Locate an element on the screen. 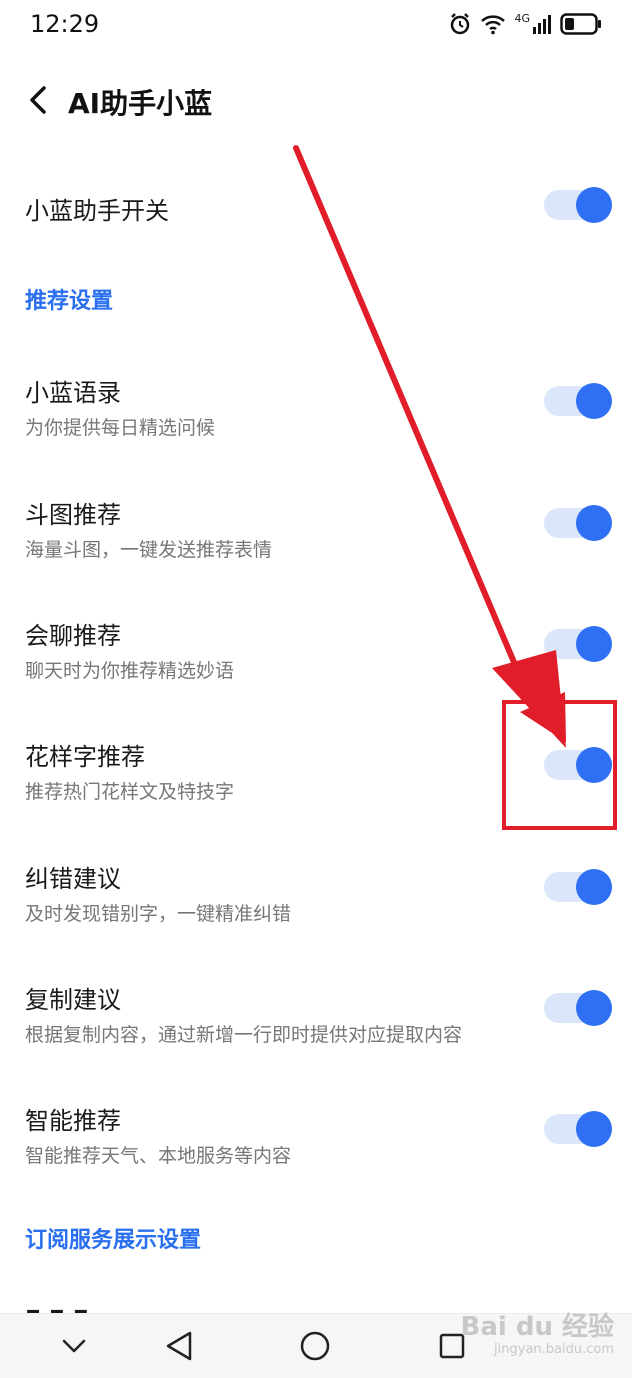  nav-collapse-button is located at coordinates (74, 1346).